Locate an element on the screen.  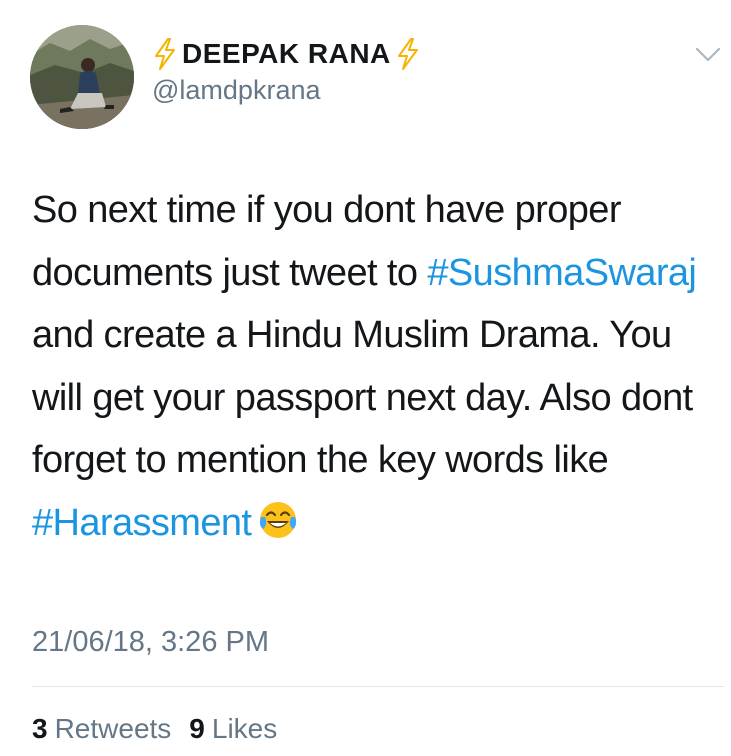
hashtag-link: #Harassment is located at coordinates (142, 523).